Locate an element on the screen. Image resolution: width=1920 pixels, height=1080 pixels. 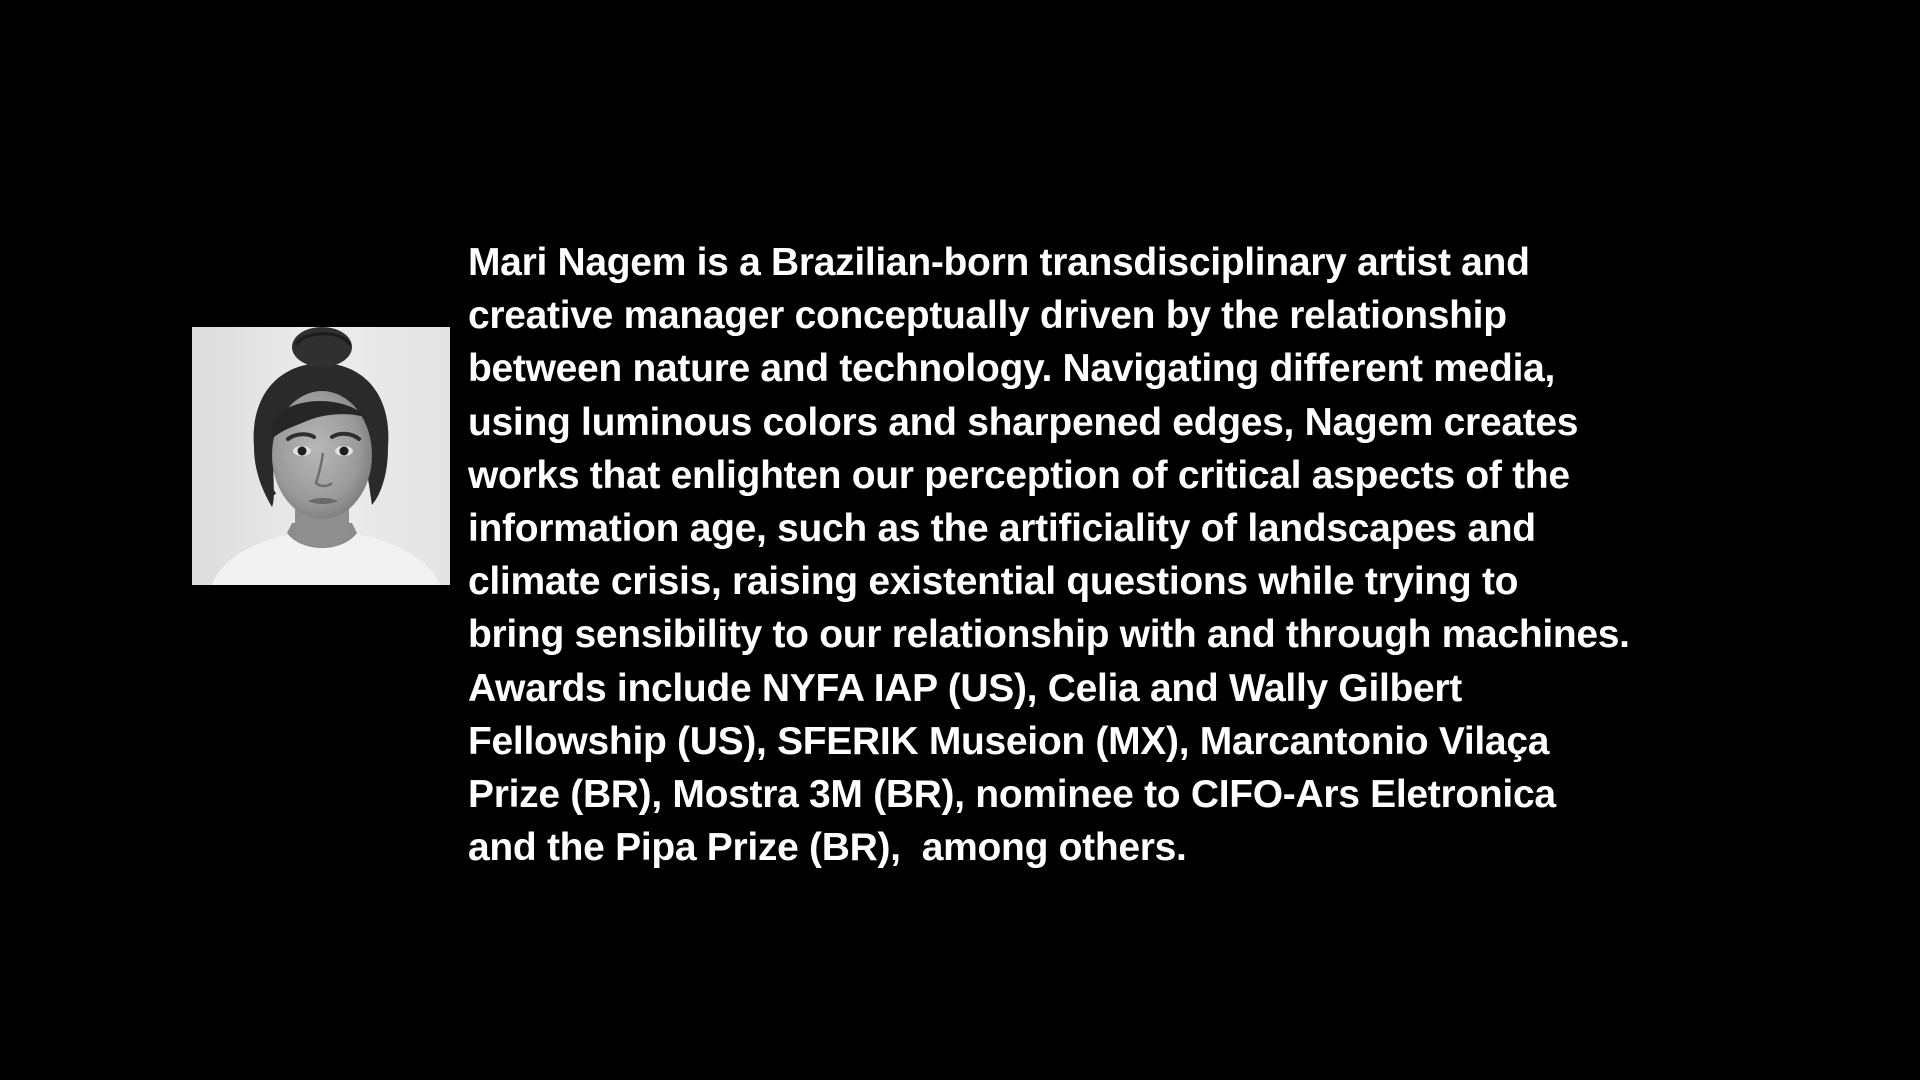
artist-portrait is located at coordinates (321, 456).